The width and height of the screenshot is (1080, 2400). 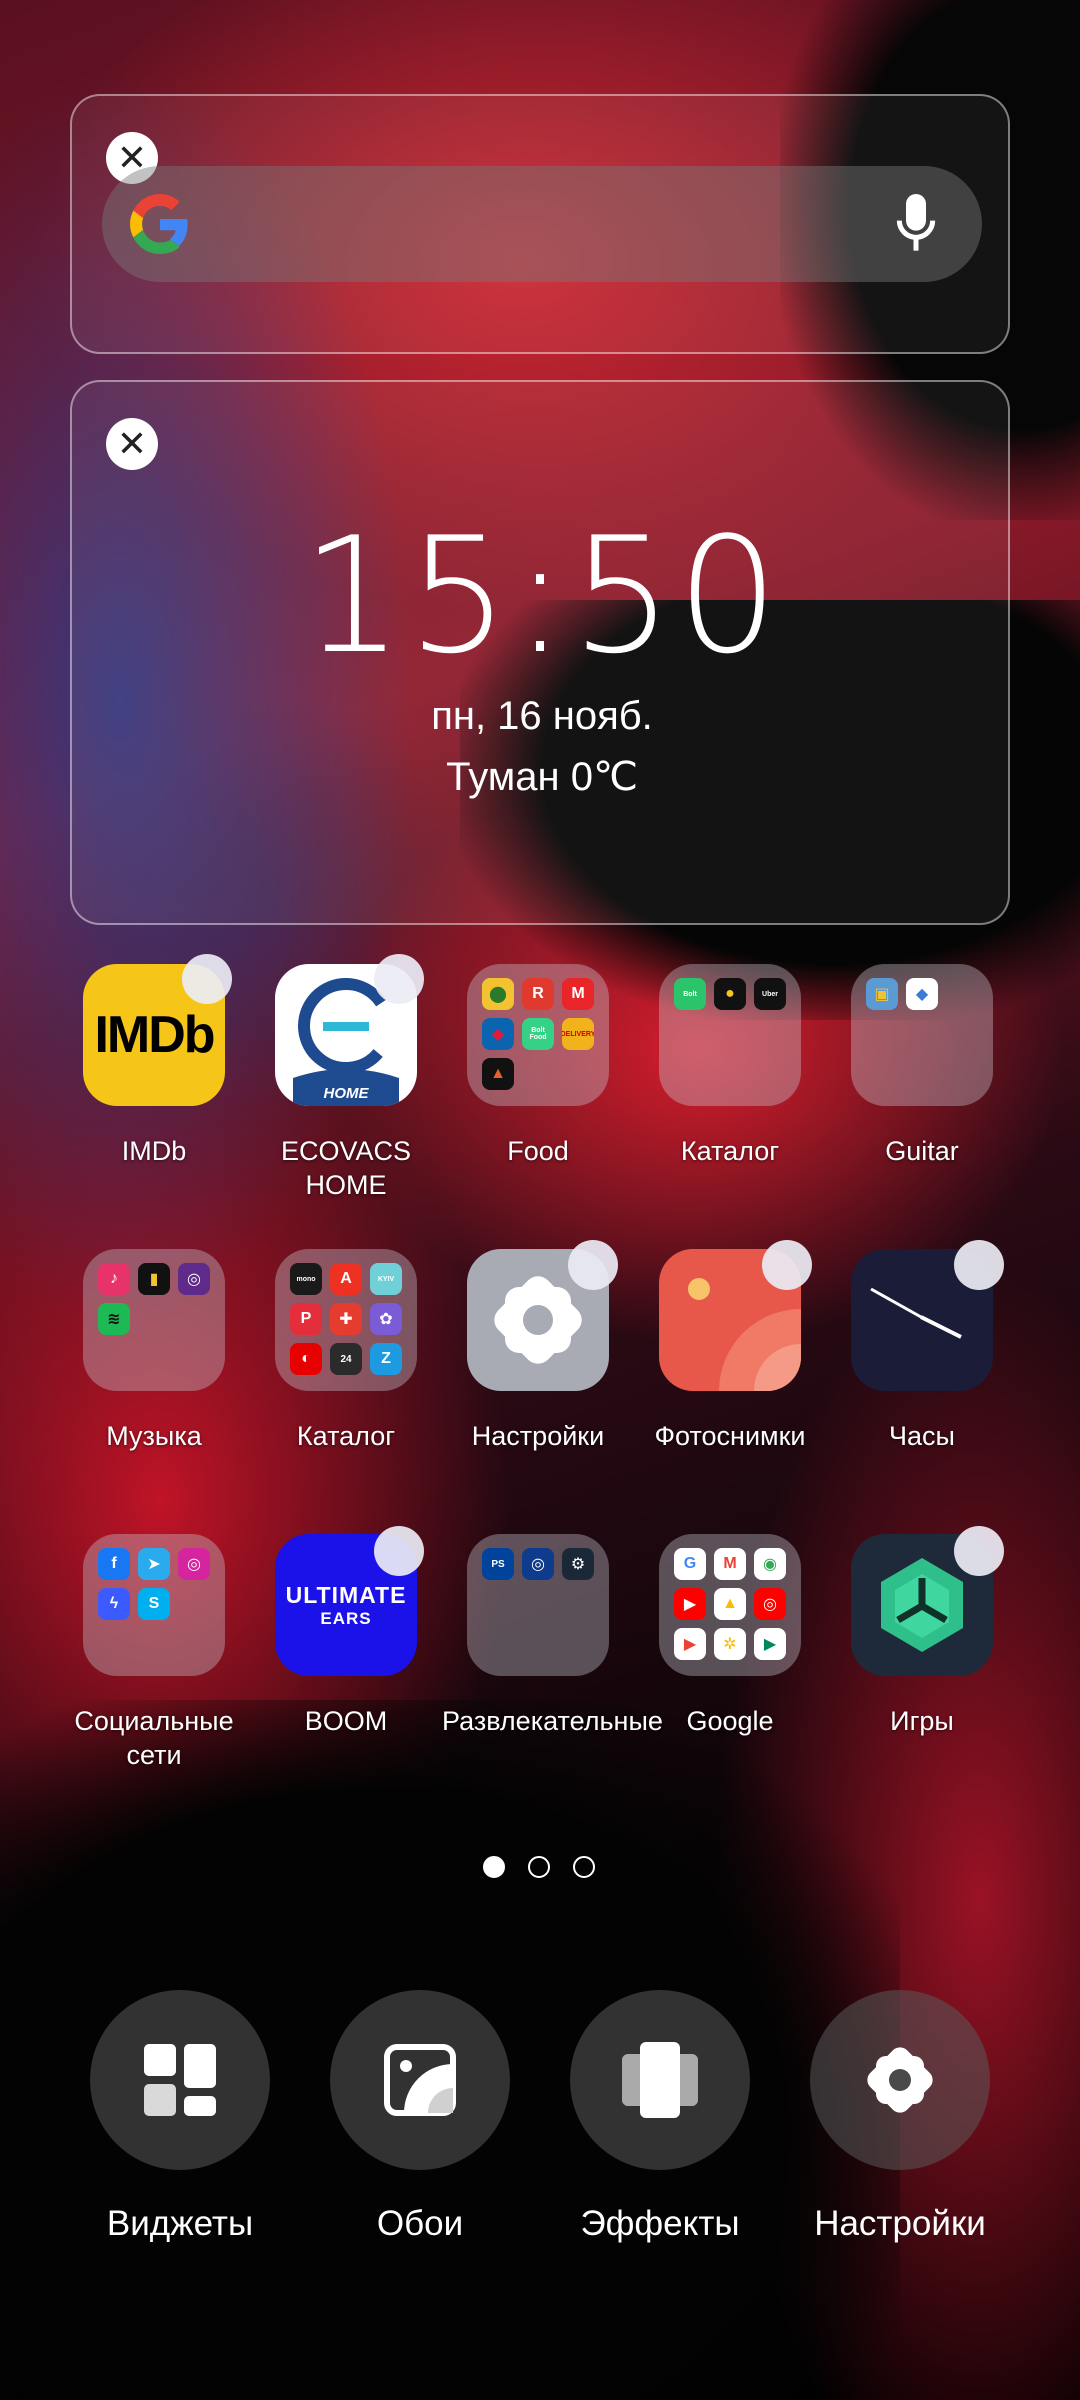 I want to click on app-ecovacs-home: HOME ECOVACS HOME, so click(x=346, y=1083).